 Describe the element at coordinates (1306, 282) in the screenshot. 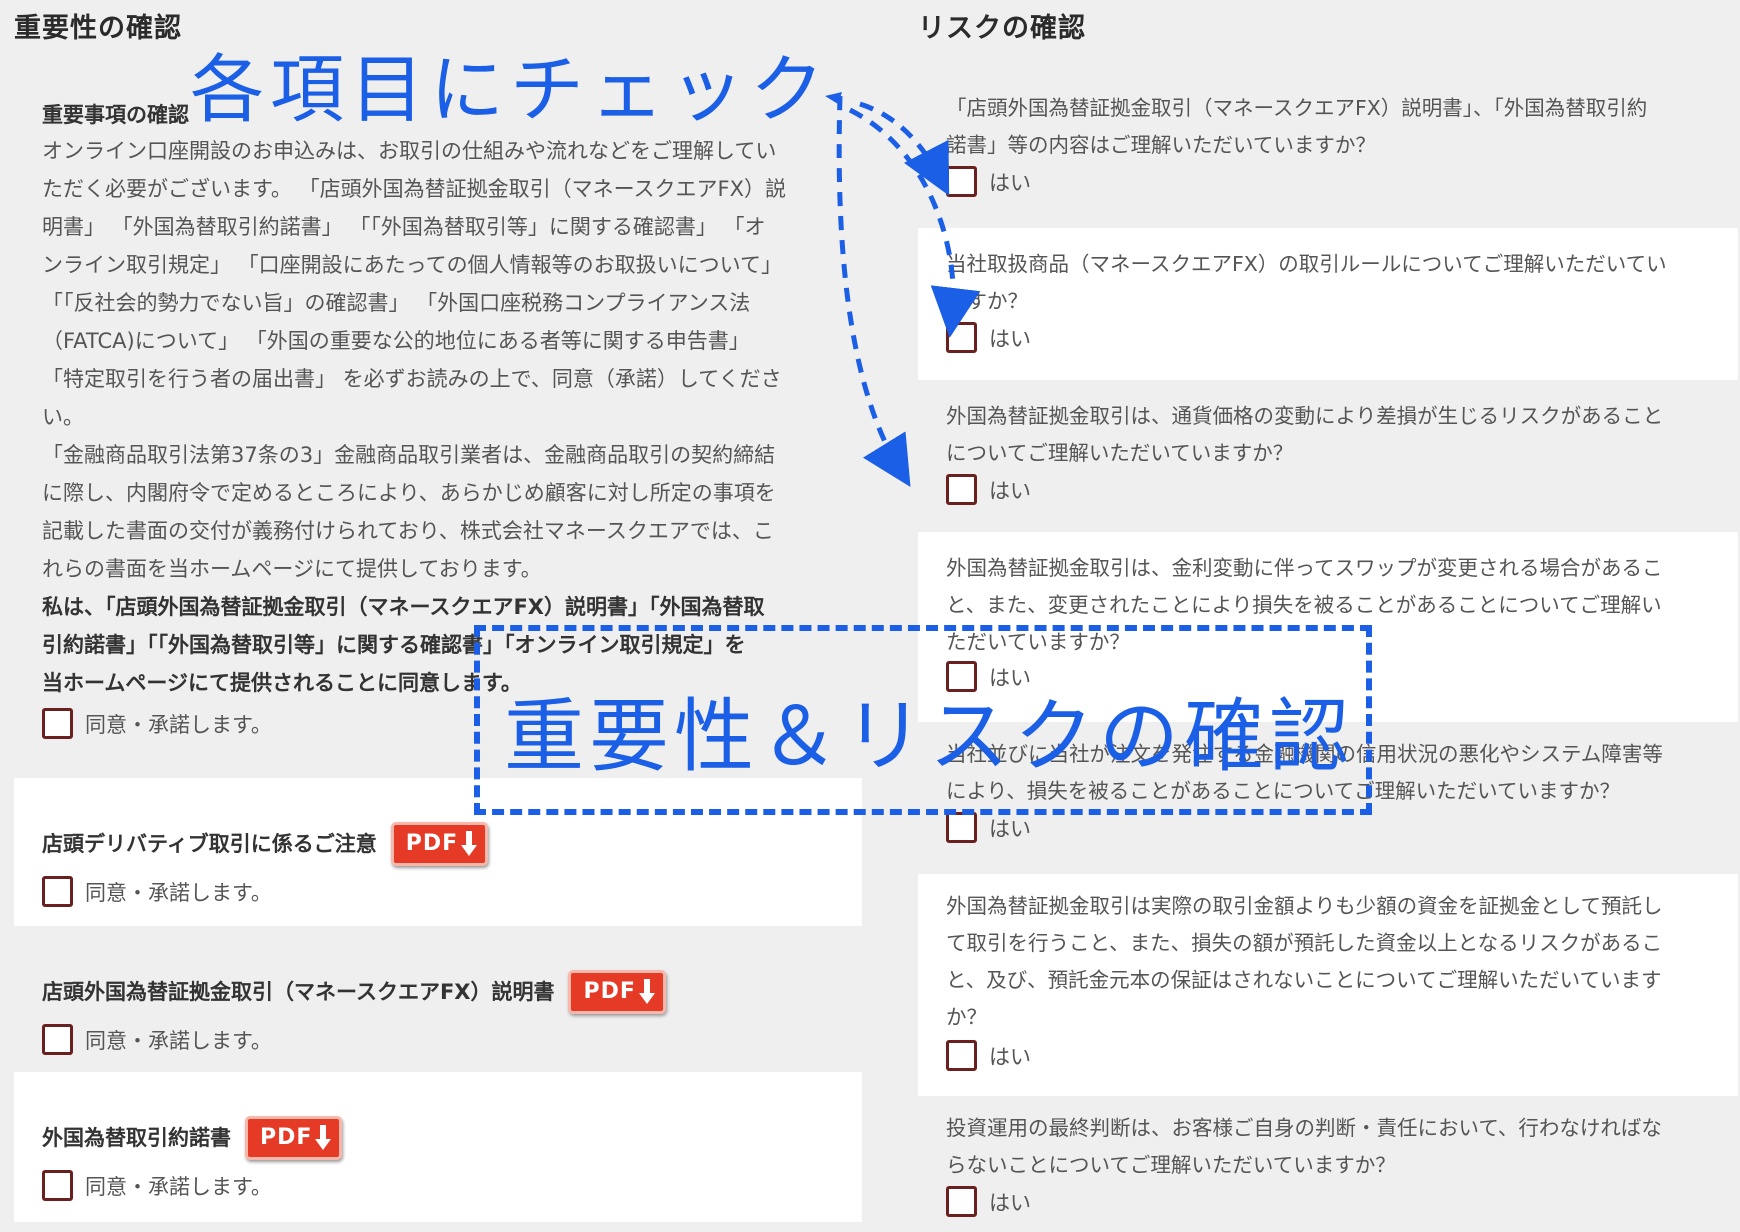

I see `risk-question-text: 当社取扱商品（マネースクエアFX）の取引ルールについてご理解いただいてい ますか？` at that location.